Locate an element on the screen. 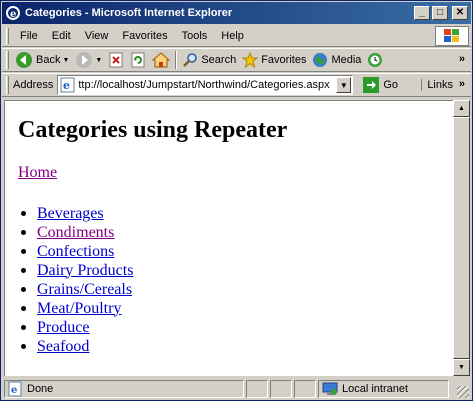  scroll-up-icon: ▲ is located at coordinates (461, 108).